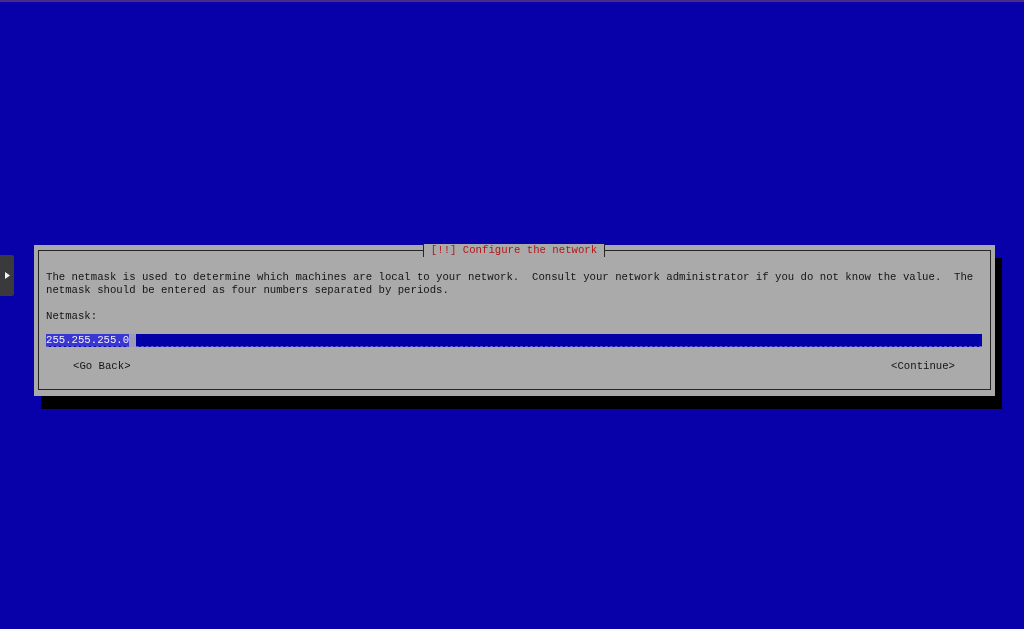  Describe the element at coordinates (514, 340) in the screenshot. I see `netmask-field: 255.255.255.0` at that location.